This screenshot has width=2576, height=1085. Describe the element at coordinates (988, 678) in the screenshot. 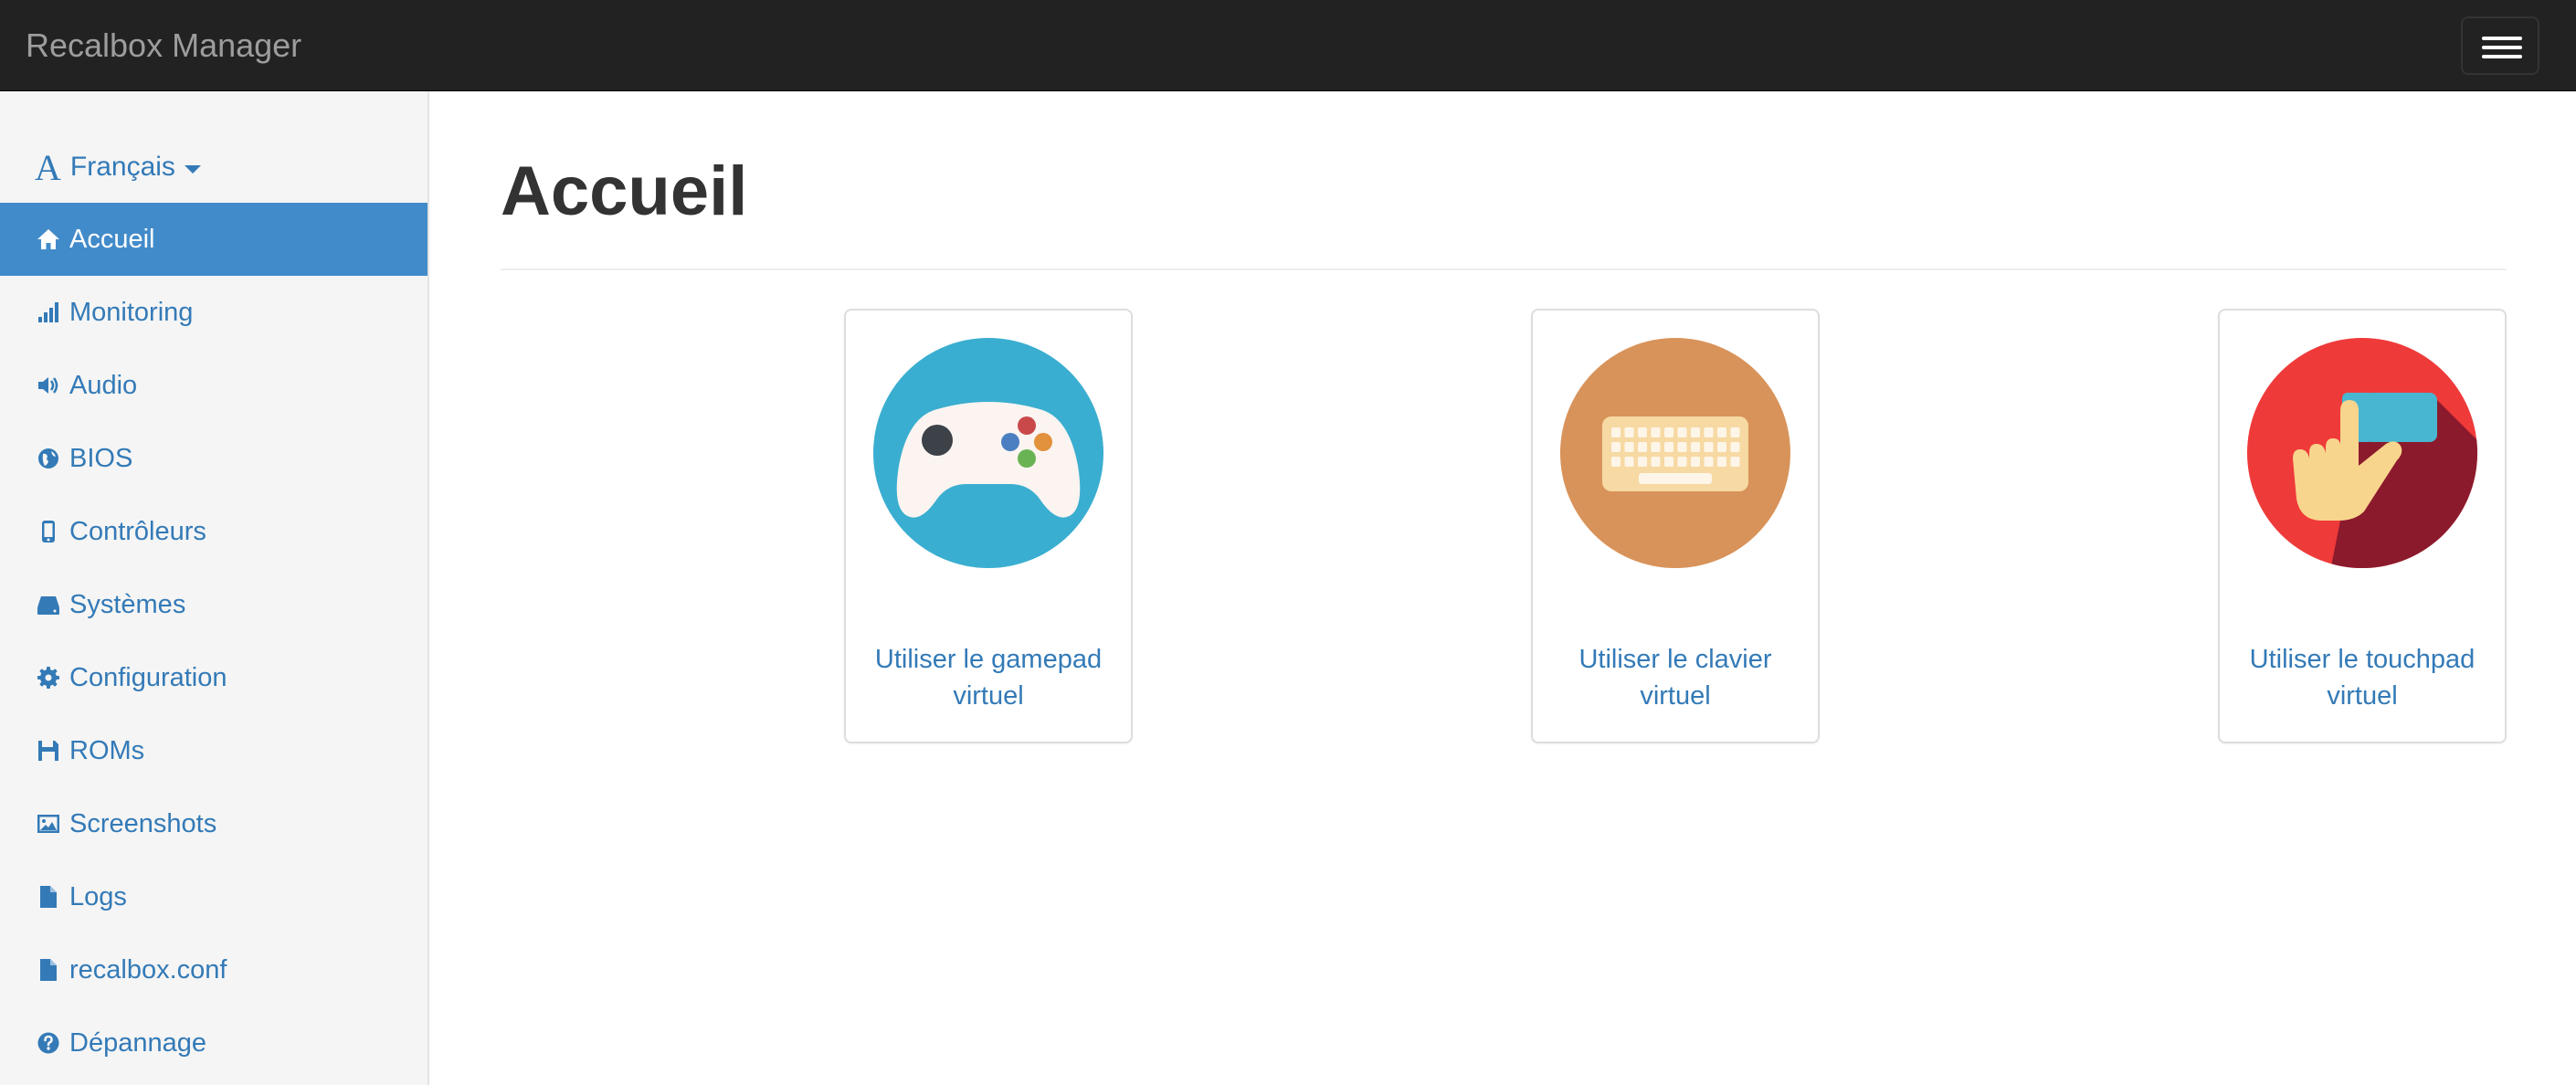

I see `virtual-gamepad-link: Utiliser le gamepad virtuel` at that location.